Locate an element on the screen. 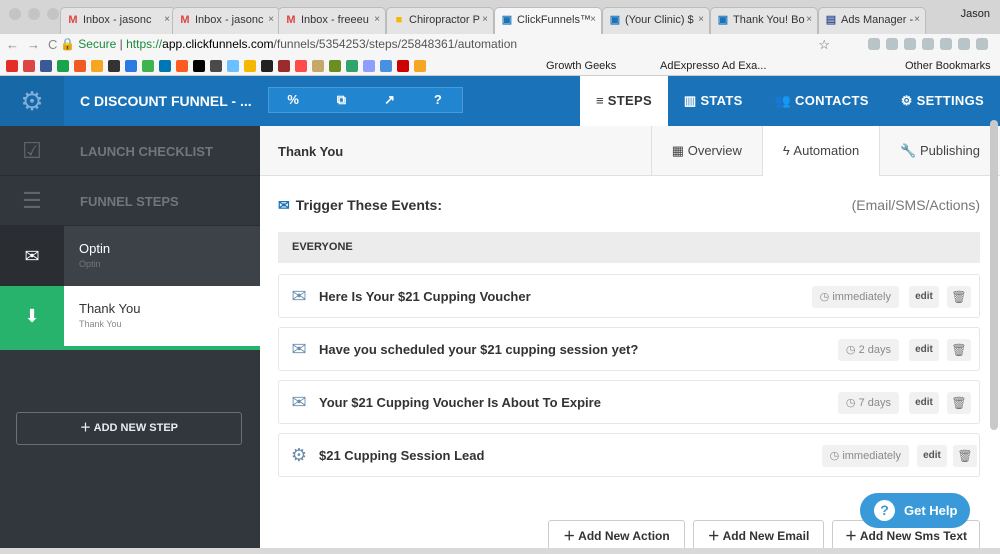 The width and height of the screenshot is (1000, 554). window-controls is located at coordinates (34, 14).